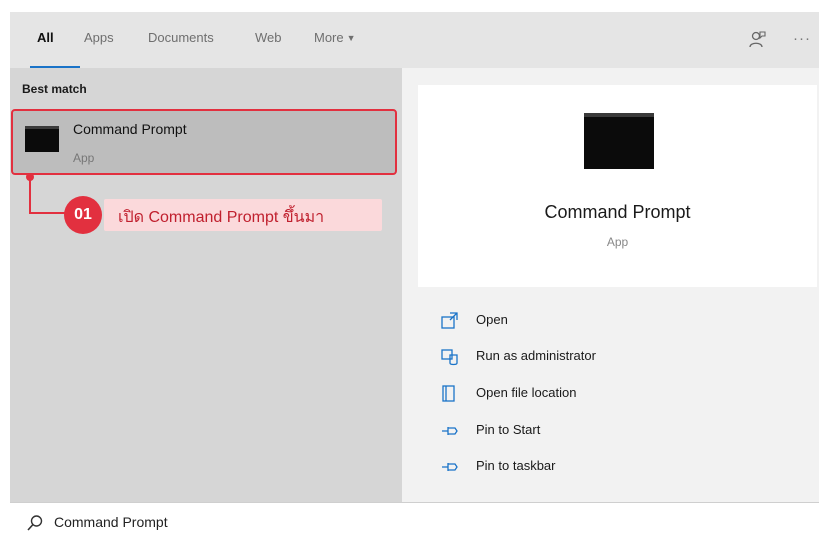  What do you see at coordinates (414, 40) in the screenshot?
I see `search-tab-bar: All Apps Documents Web More ▼ ···` at bounding box center [414, 40].